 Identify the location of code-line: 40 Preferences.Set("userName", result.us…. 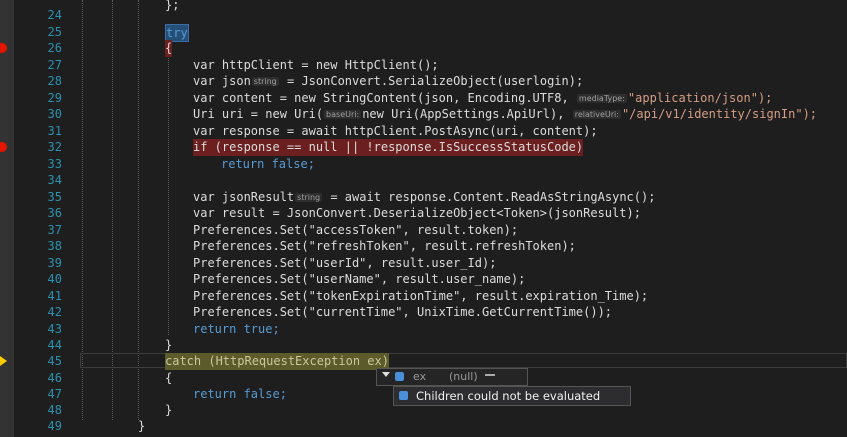
(423, 279).